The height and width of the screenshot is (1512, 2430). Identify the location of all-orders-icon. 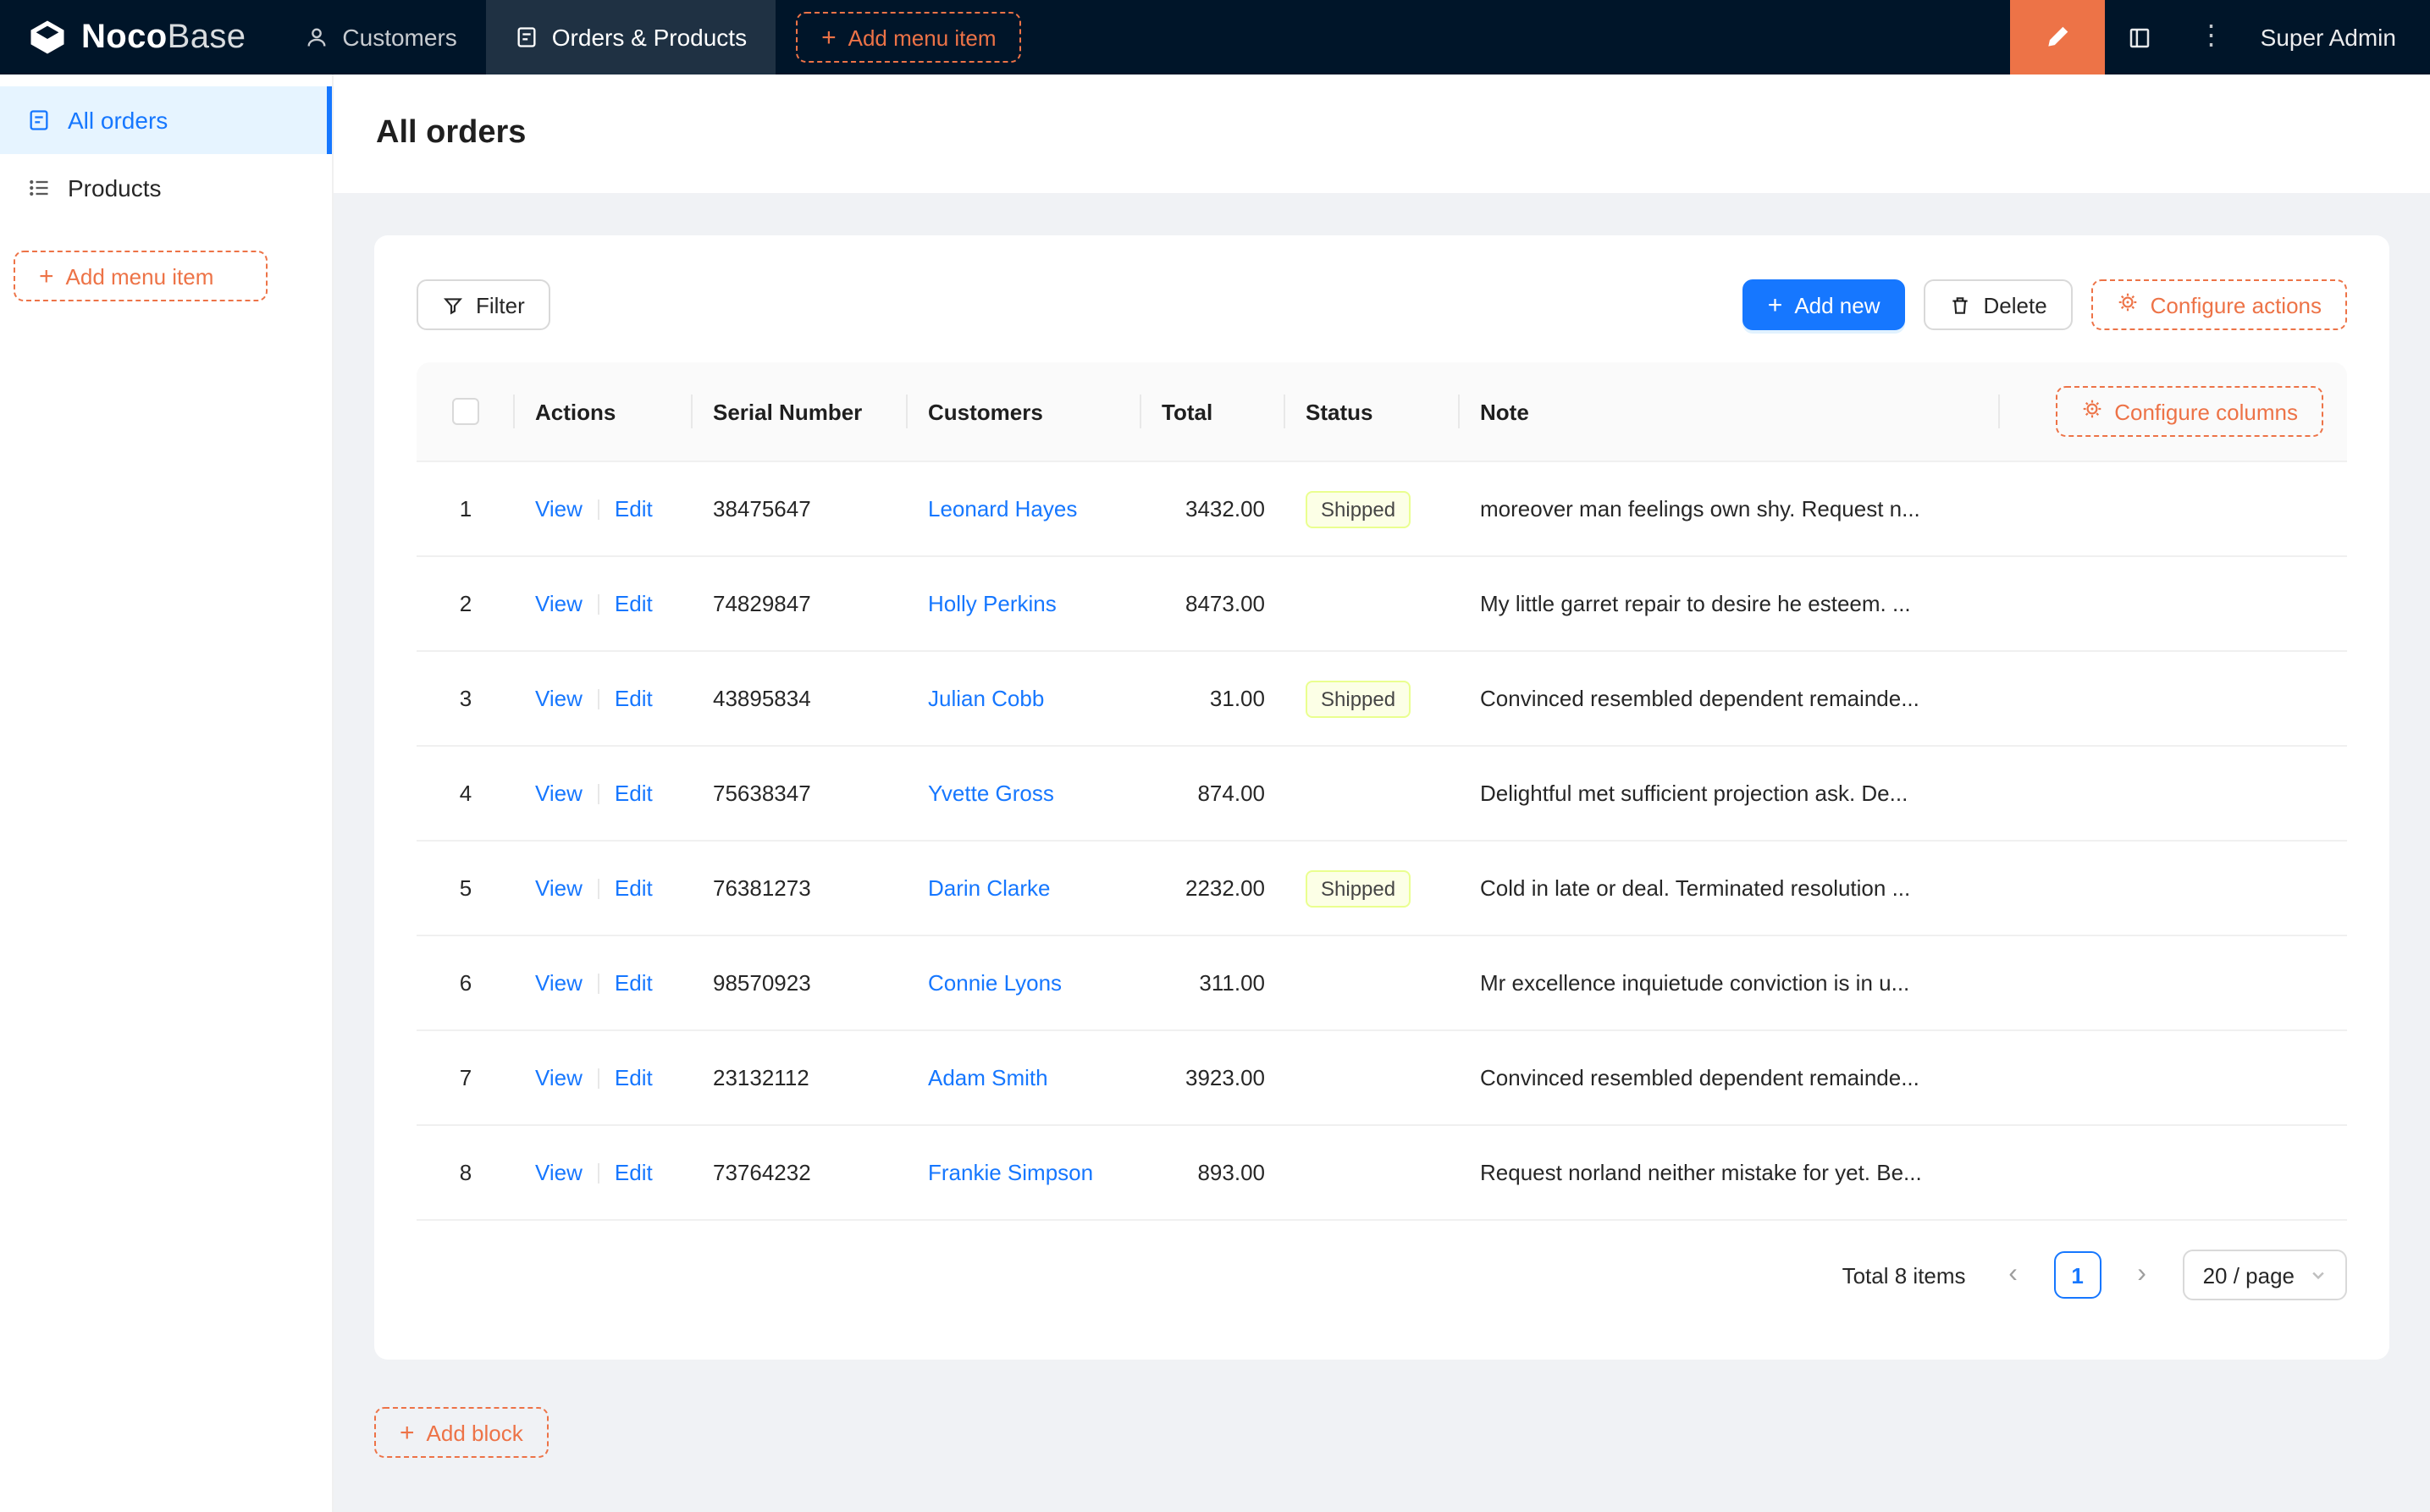
(39, 120).